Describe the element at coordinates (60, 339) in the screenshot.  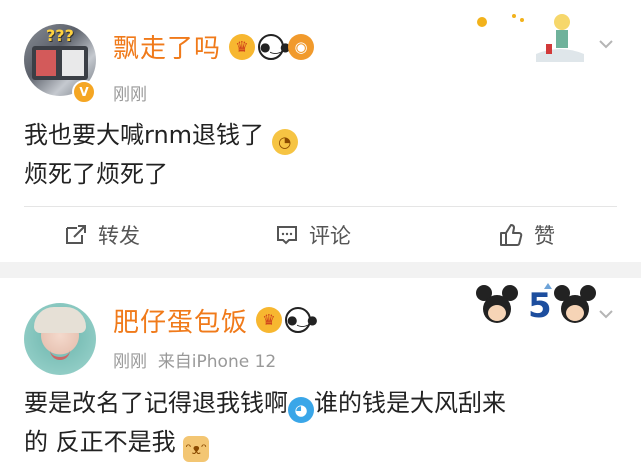
I see `avatar` at that location.